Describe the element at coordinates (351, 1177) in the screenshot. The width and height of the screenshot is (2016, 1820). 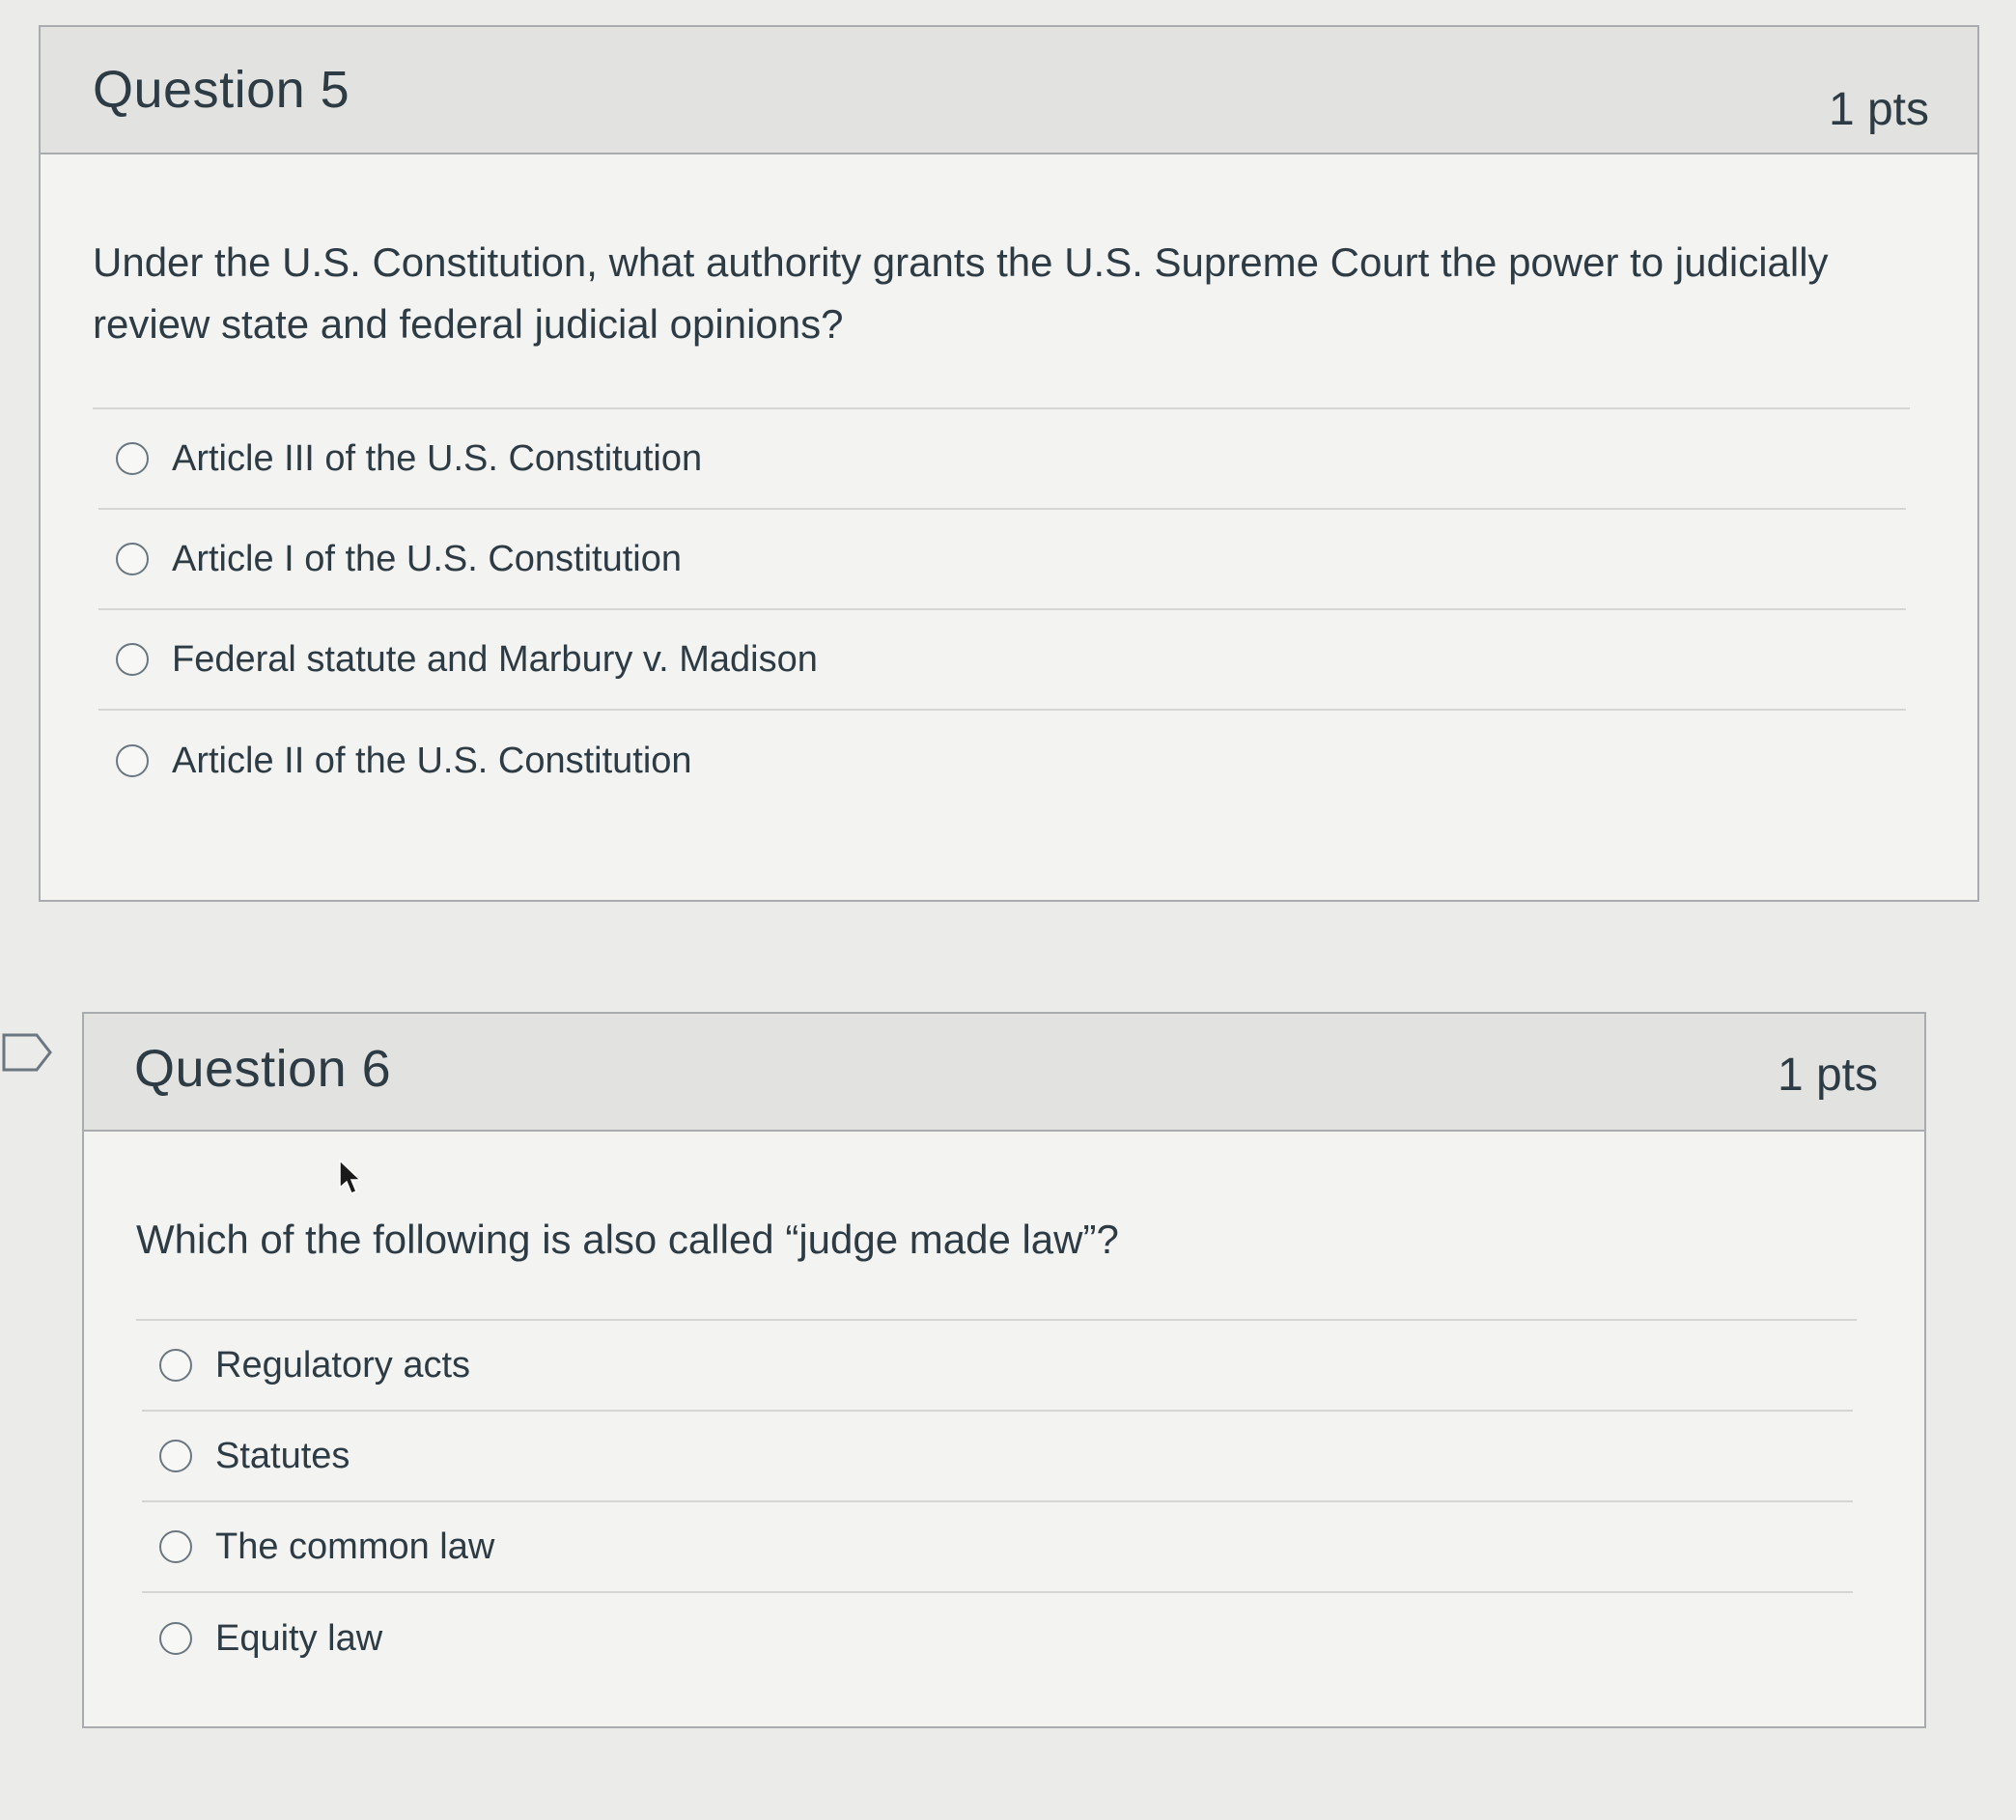
I see `mouse-pointer-icon` at that location.